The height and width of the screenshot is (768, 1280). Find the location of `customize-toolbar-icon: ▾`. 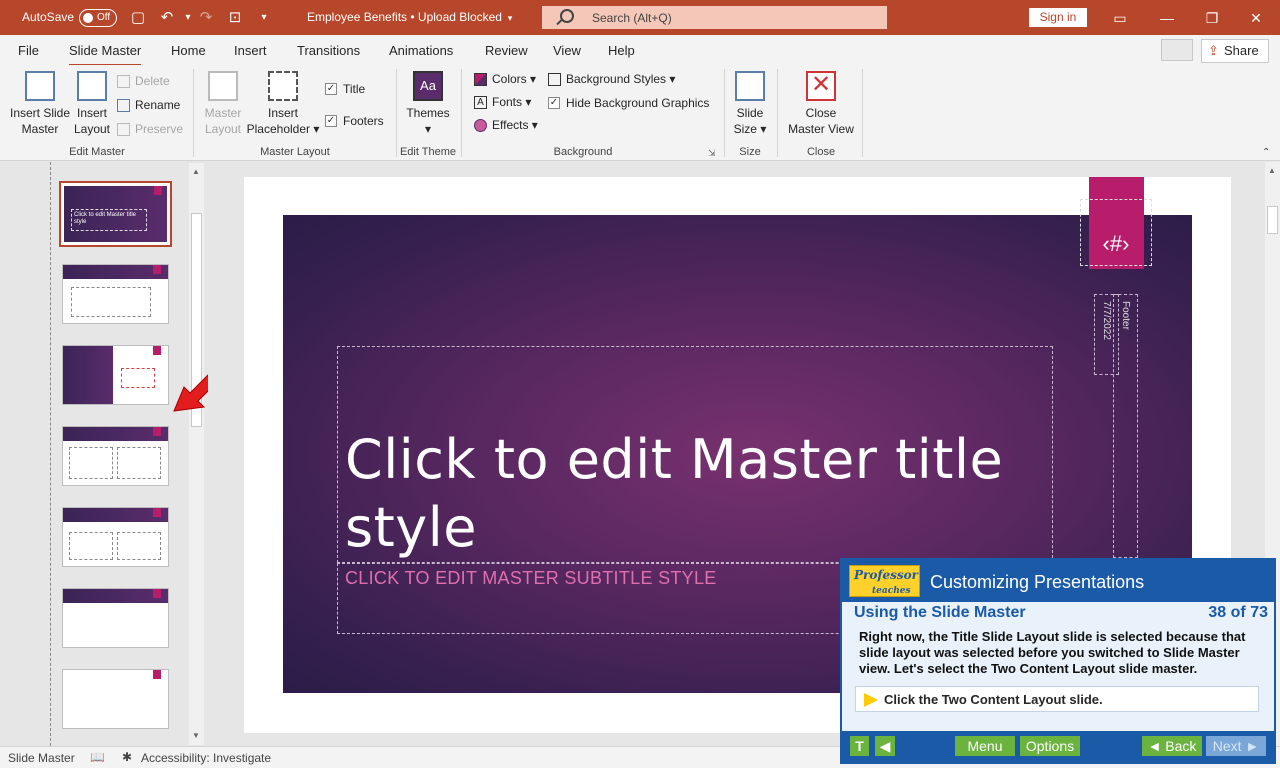

customize-toolbar-icon: ▾ is located at coordinates (264, 18).